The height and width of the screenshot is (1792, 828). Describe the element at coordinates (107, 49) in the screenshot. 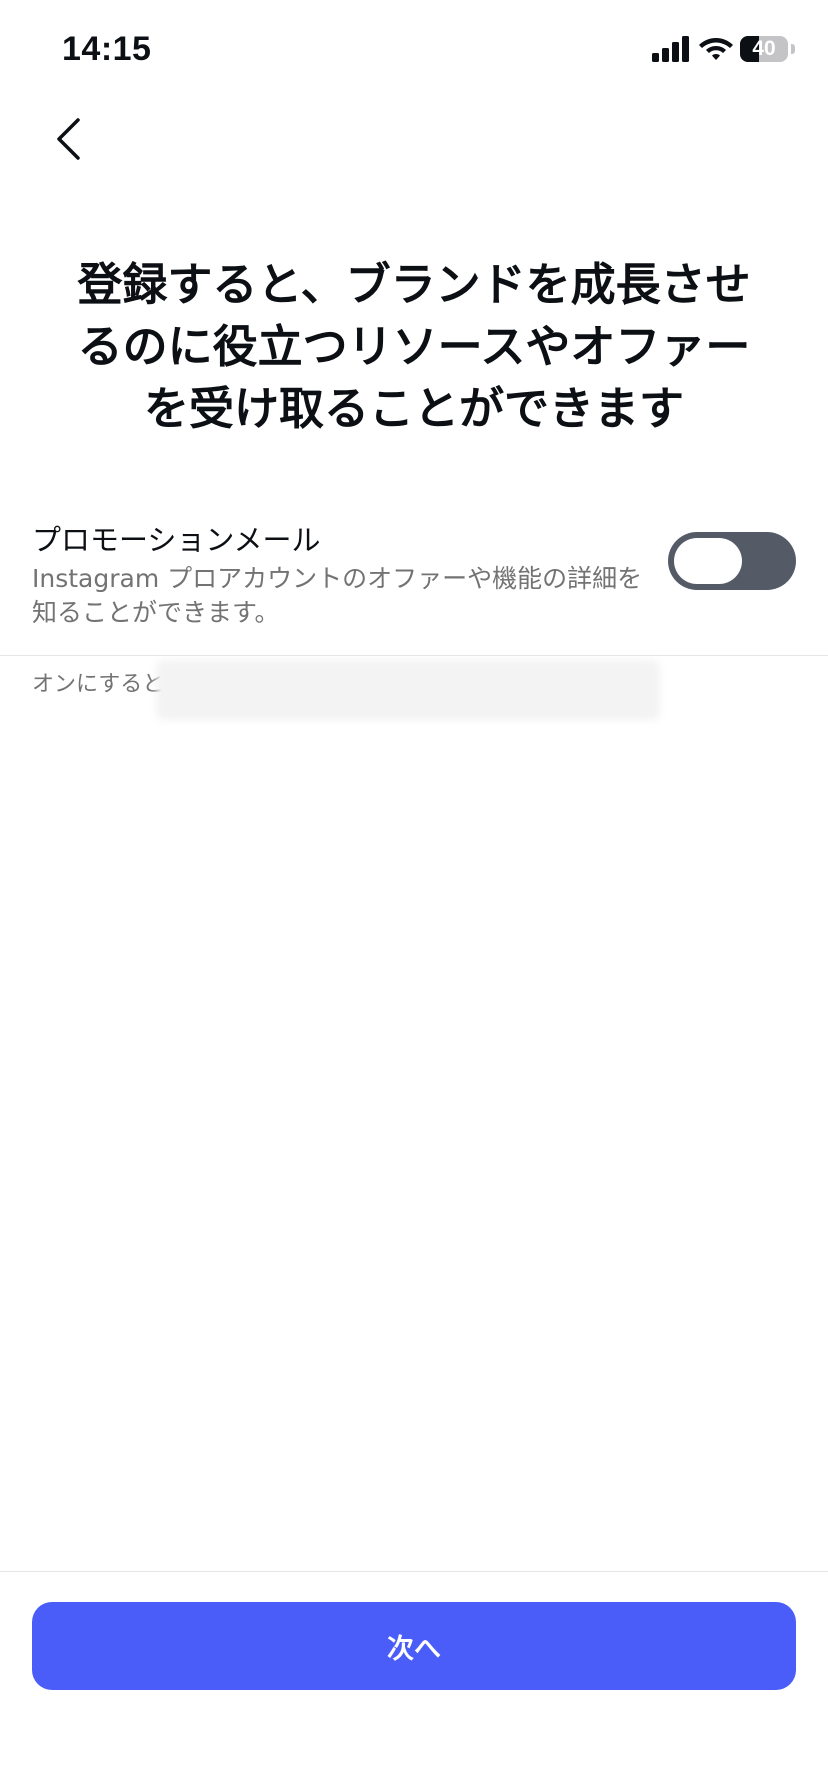

I see `status-time: 14:15` at that location.